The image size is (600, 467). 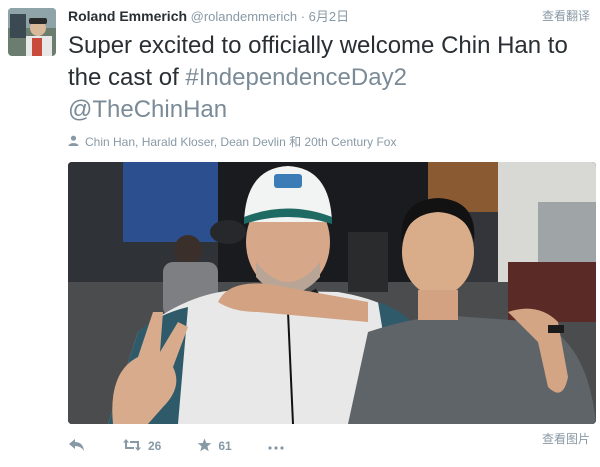 I want to click on retweet-button: 26, so click(x=141, y=446).